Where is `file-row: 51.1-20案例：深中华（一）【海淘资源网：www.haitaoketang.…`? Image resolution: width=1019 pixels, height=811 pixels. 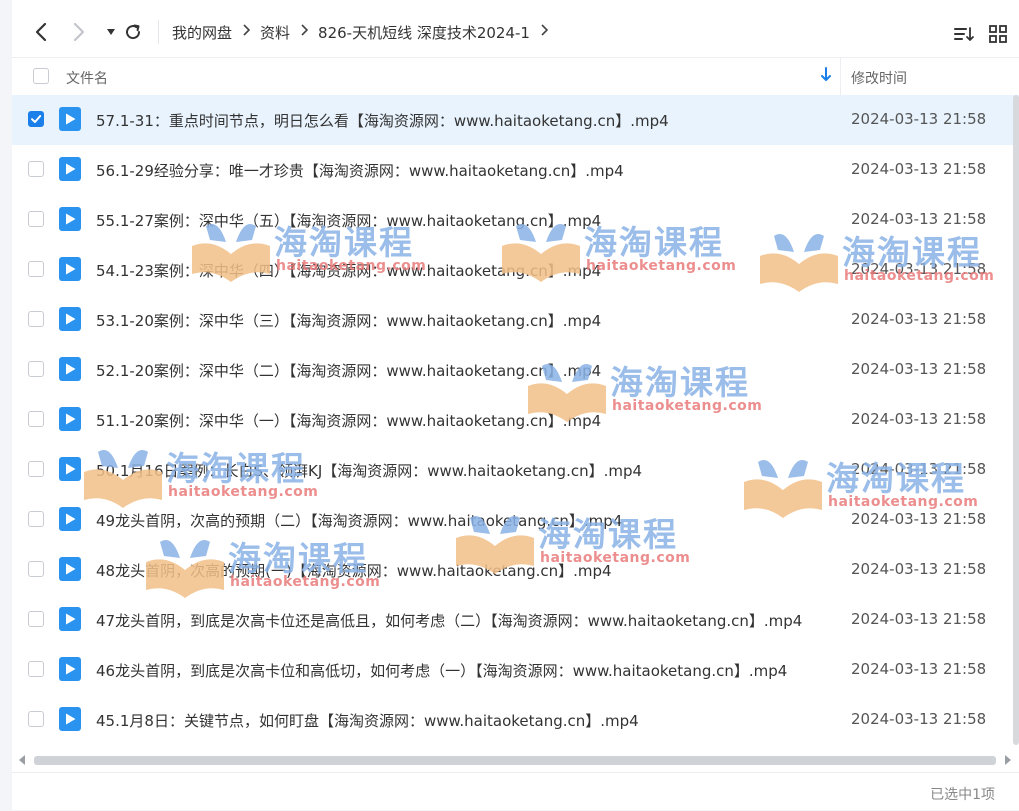
file-row: 51.1-20案例：深中华（一）【海淘资源网：www.haitaoketang.… is located at coordinates (515, 420).